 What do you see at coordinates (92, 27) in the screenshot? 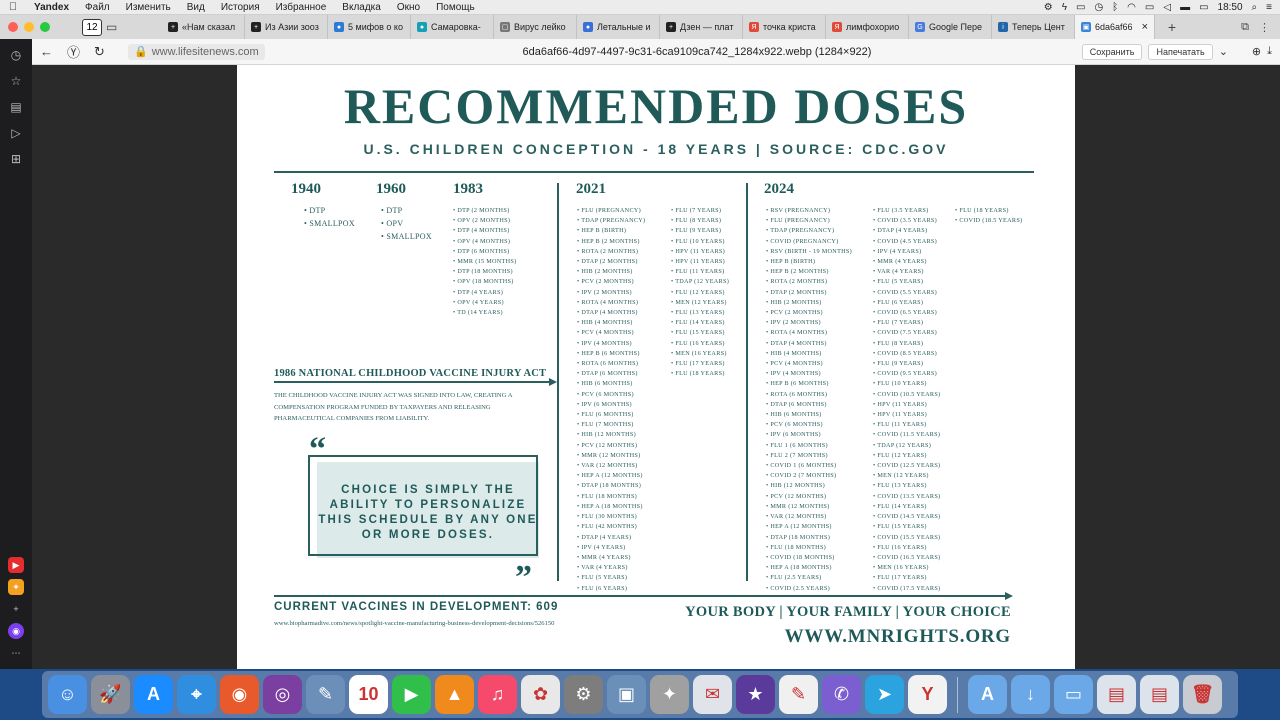
I see `tab-count-badge: 12` at bounding box center [92, 27].